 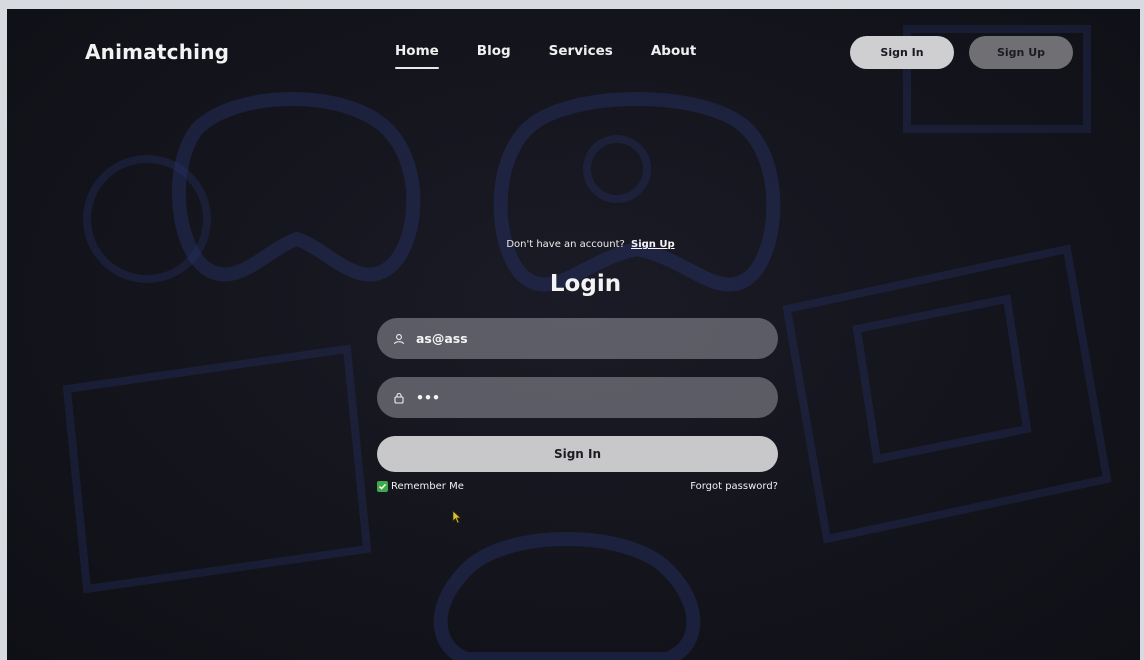 I want to click on forgot-password-link: Forgot password?, so click(x=734, y=486).